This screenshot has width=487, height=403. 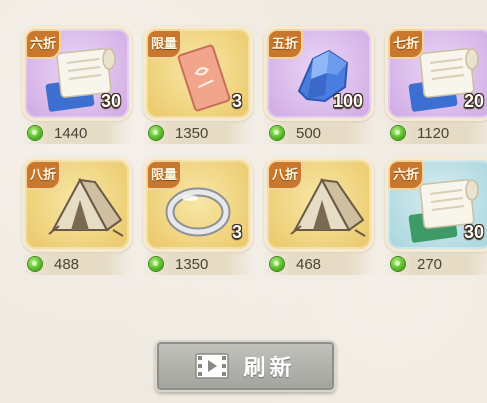 I want to click on item-price: 1440, so click(x=77, y=133).